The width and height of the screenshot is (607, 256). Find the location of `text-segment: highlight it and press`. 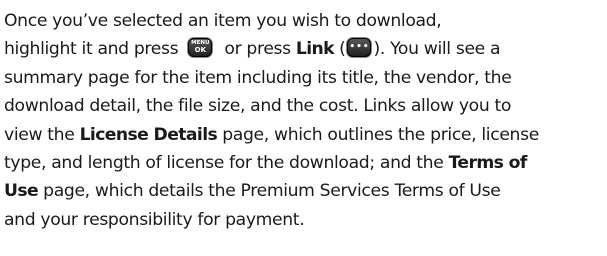

text-segment: highlight it and press is located at coordinates (94, 49).